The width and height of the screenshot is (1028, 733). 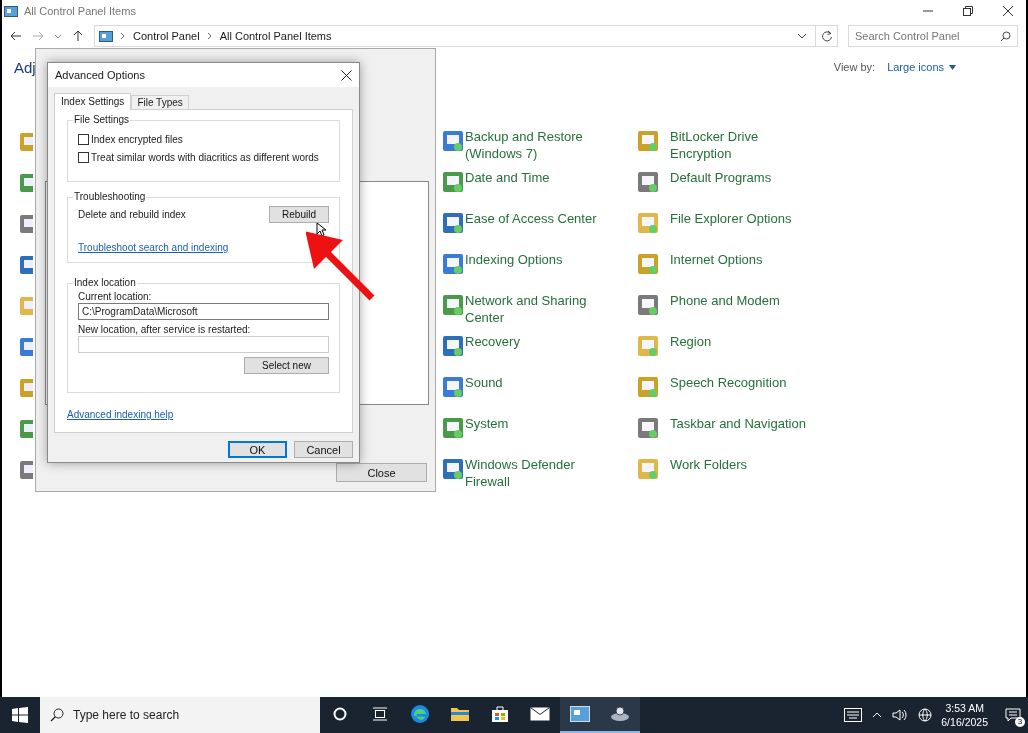 I want to click on page-heading: Adj, so click(x=25, y=67).